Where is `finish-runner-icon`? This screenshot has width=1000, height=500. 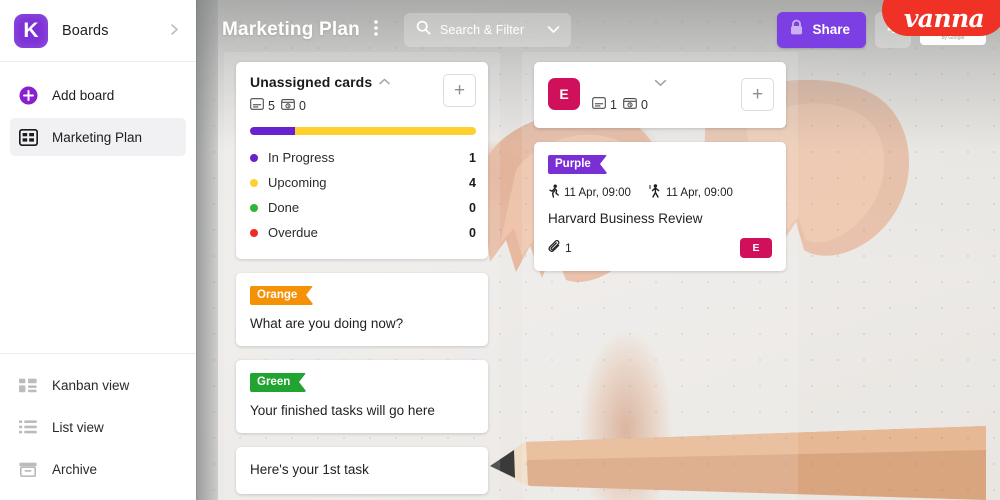
finish-runner-icon is located at coordinates (655, 192).